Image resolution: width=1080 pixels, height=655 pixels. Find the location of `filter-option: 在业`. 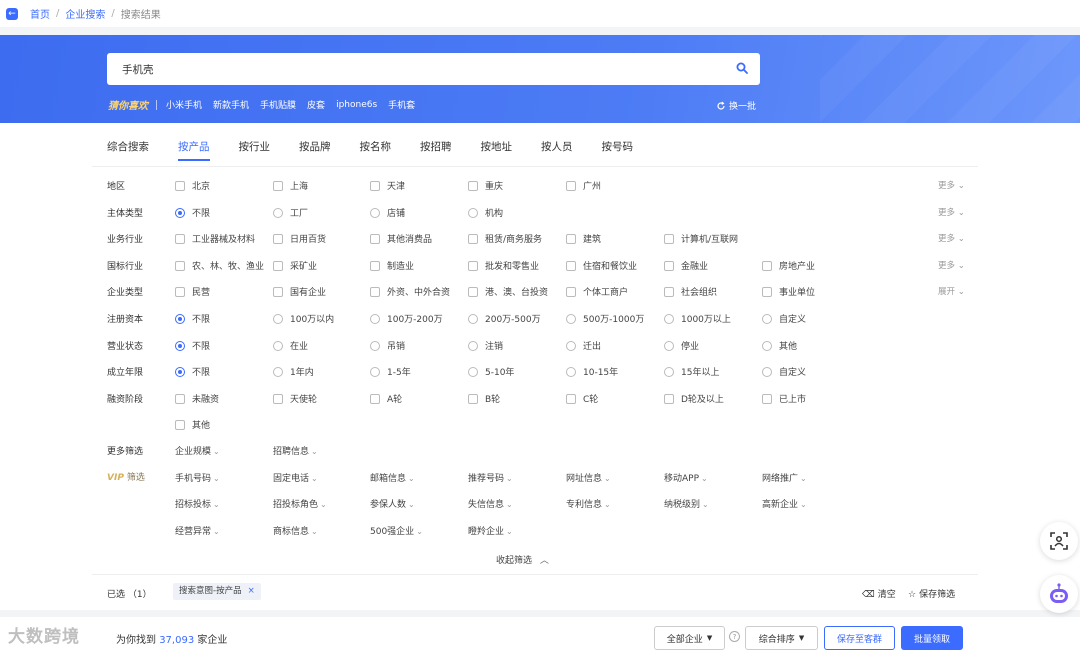

filter-option: 在业 is located at coordinates (290, 345).